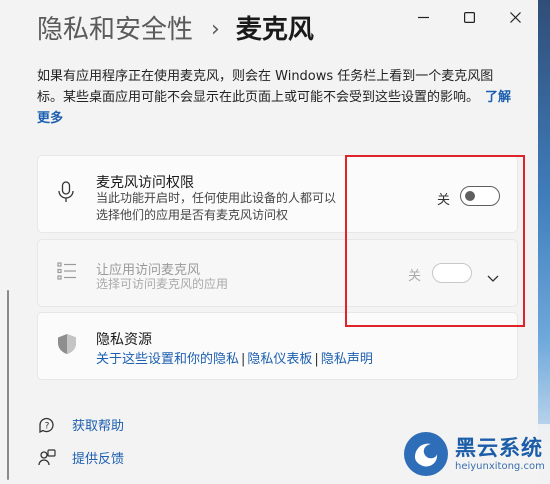 Image resolution: width=550 pixels, height=484 pixels. I want to click on app-microphone-access-description: 选择可访问麦克风的应用, so click(162, 284).